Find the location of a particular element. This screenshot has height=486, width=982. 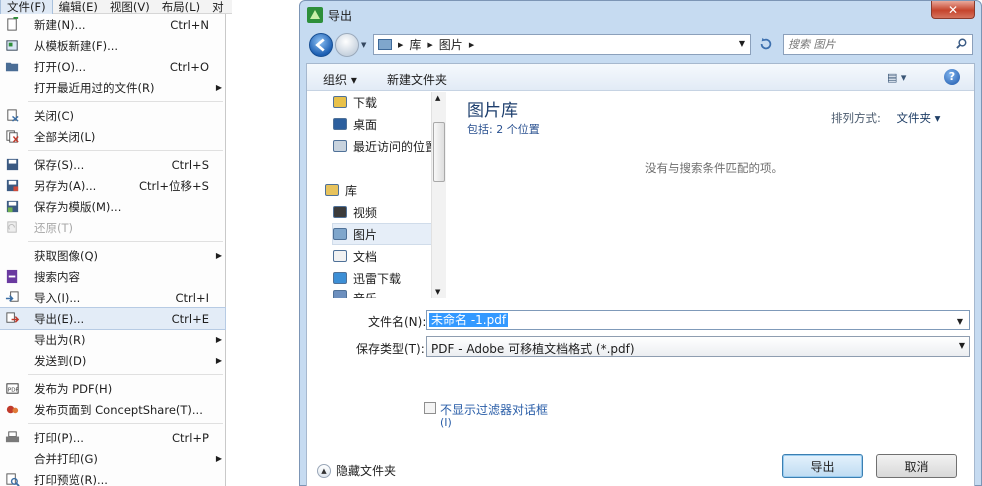

menu-item: 还原(T) is located at coordinates (112, 227).